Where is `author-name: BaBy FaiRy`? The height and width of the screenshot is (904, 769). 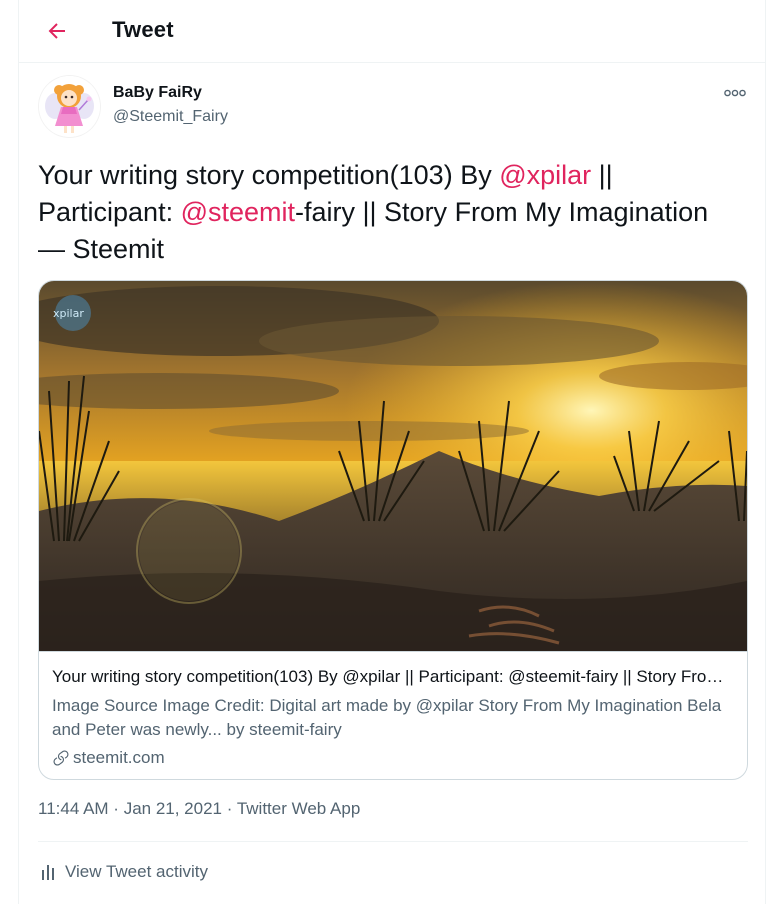
author-name: BaBy FaiRy is located at coordinates (157, 93).